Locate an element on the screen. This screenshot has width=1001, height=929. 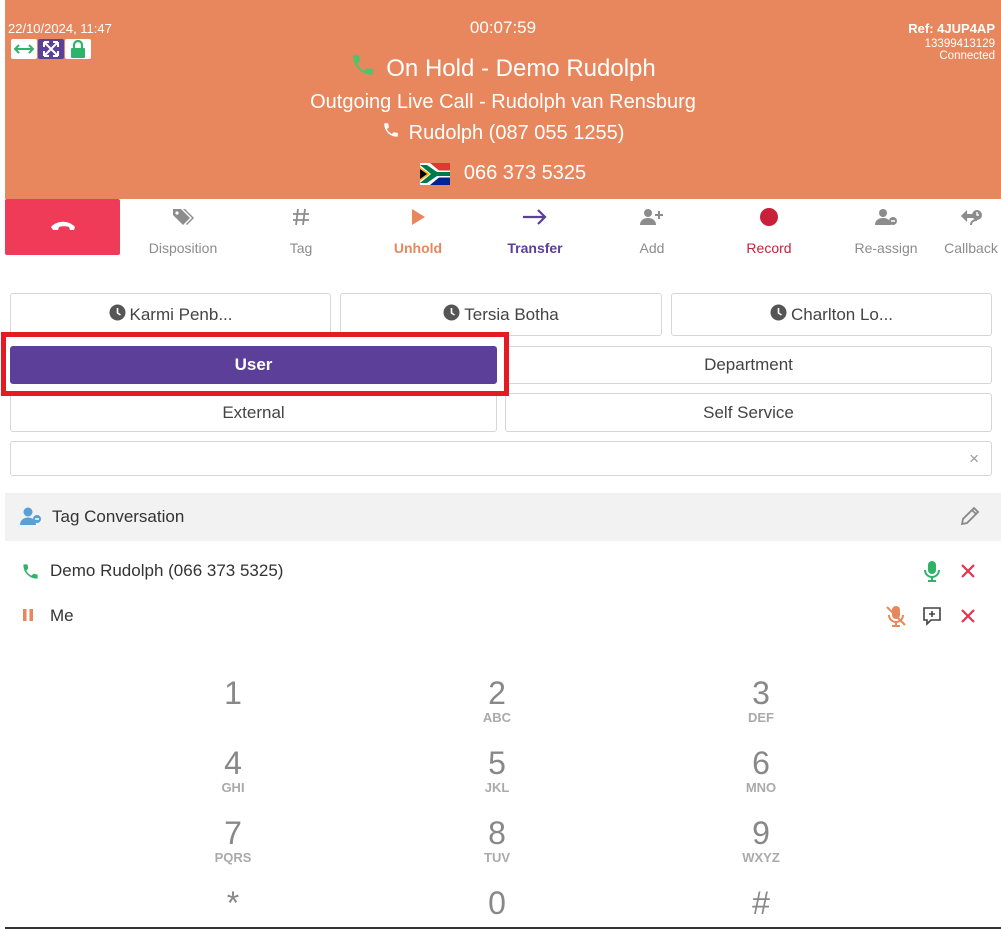
keypad-key-3: 3 DEF is located at coordinates (761, 700).